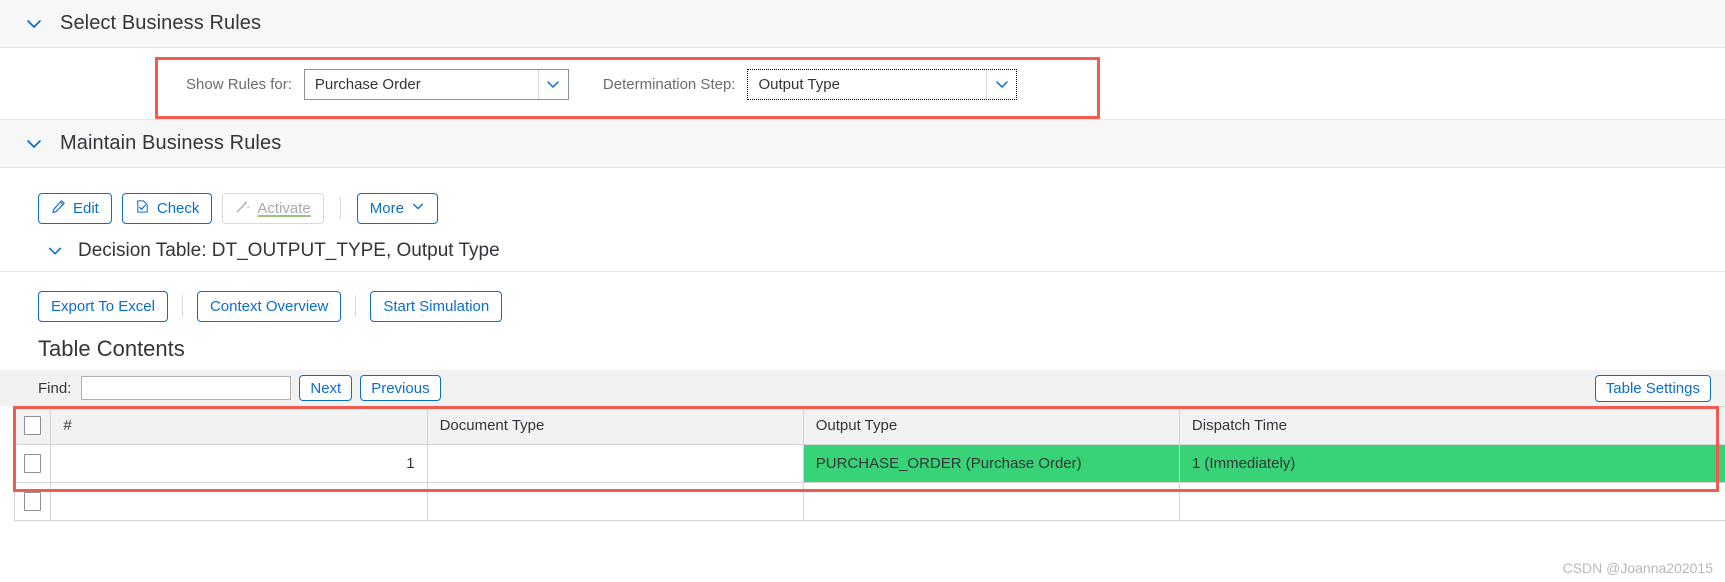 The image size is (1725, 582). What do you see at coordinates (862, 144) in the screenshot?
I see `section-header-maintain-business-rules: Maintain Business Rules` at bounding box center [862, 144].